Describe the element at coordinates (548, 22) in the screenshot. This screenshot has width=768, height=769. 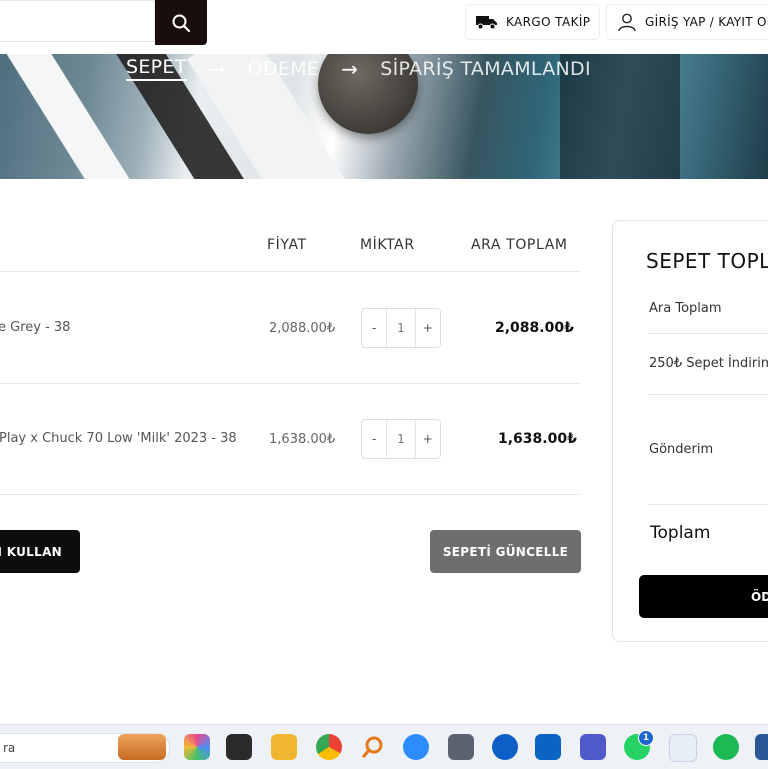
I see `kargo-takip-label: KARGO TAKİP` at that location.